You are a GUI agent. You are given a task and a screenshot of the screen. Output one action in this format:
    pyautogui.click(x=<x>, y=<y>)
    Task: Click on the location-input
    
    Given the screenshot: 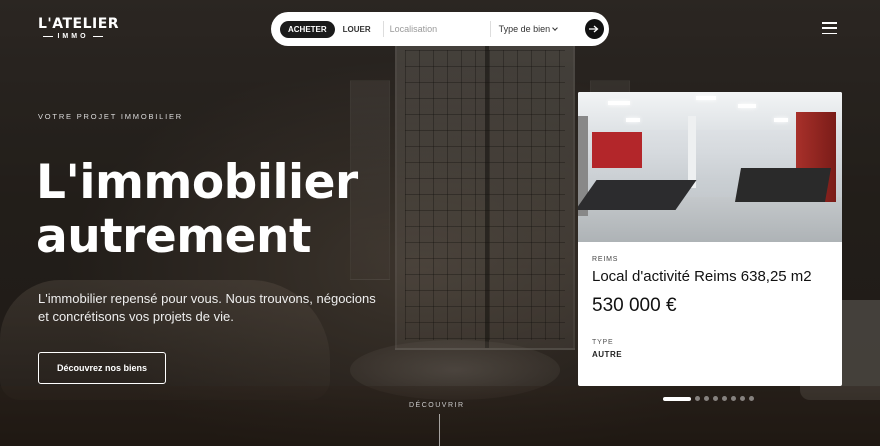 What is the action you would take?
    pyautogui.click(x=436, y=29)
    